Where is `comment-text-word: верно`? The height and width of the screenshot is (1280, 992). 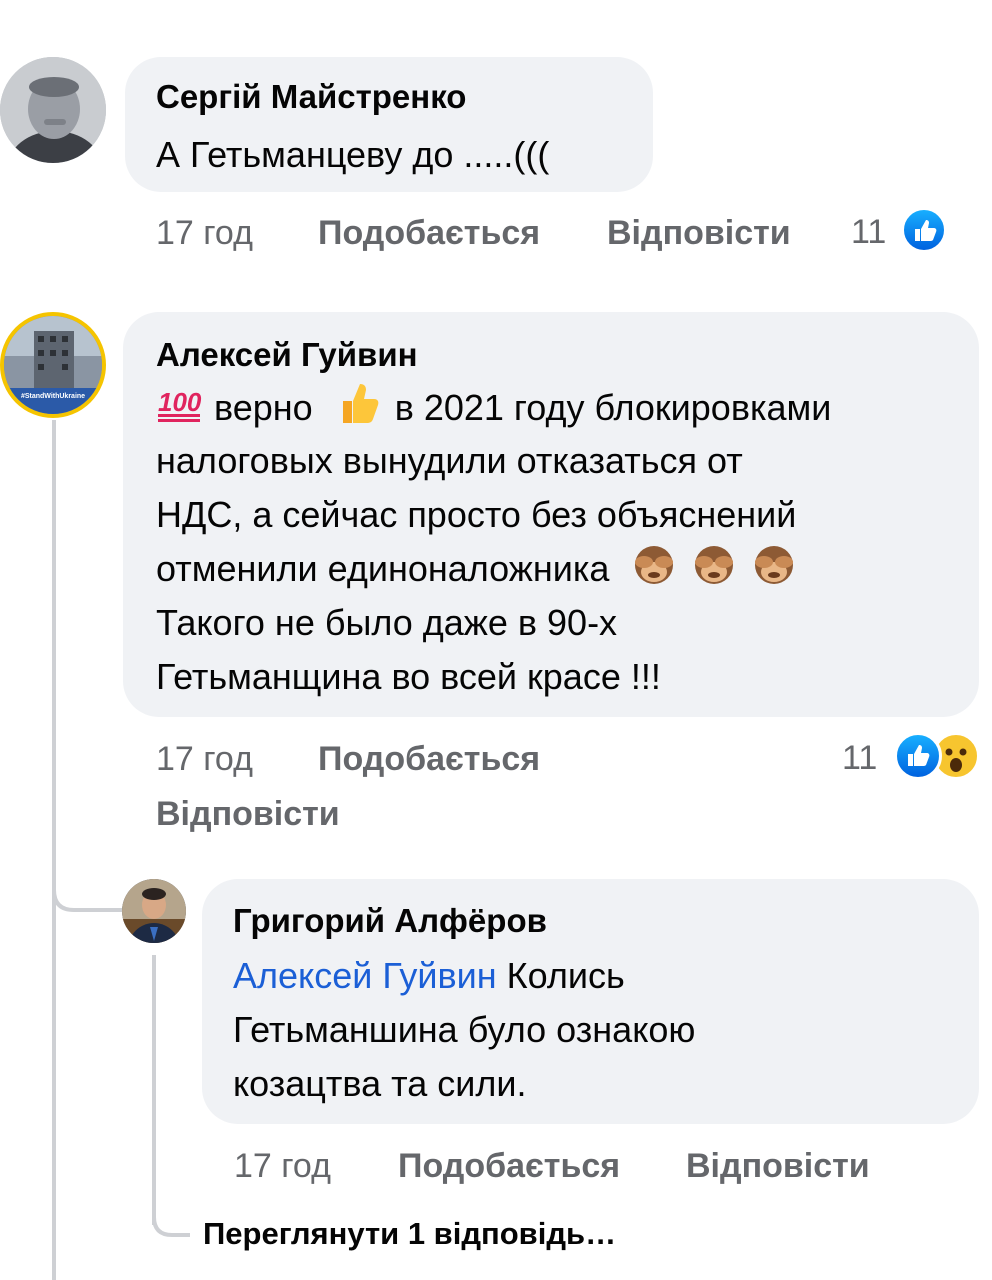
comment-text-word: верно is located at coordinates (263, 408).